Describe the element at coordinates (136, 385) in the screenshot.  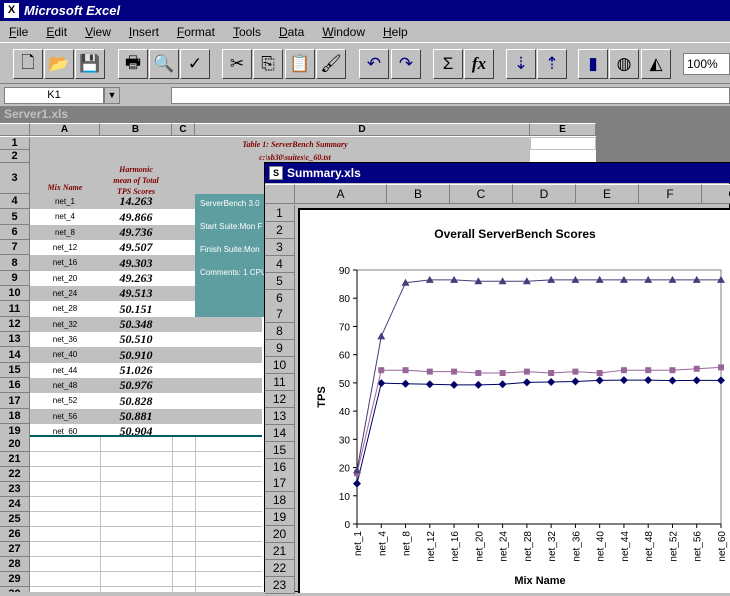
I see `tps-cell: 50.976` at that location.